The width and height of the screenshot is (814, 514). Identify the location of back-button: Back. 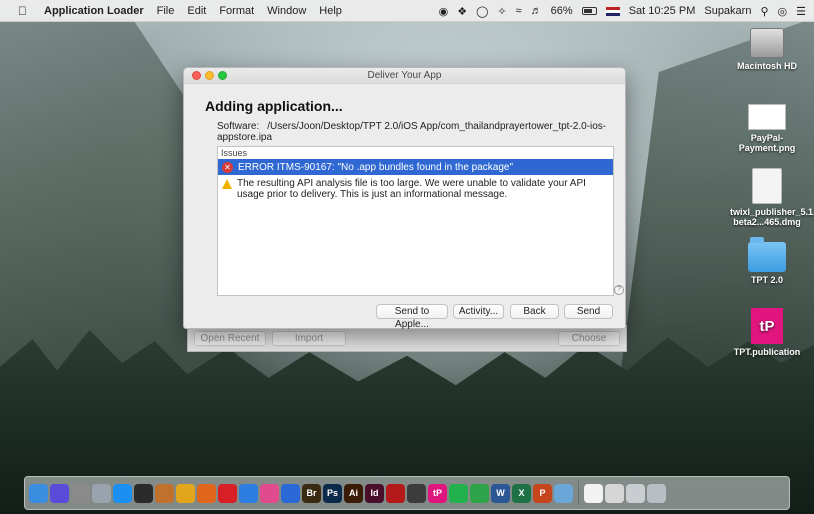
(534, 311).